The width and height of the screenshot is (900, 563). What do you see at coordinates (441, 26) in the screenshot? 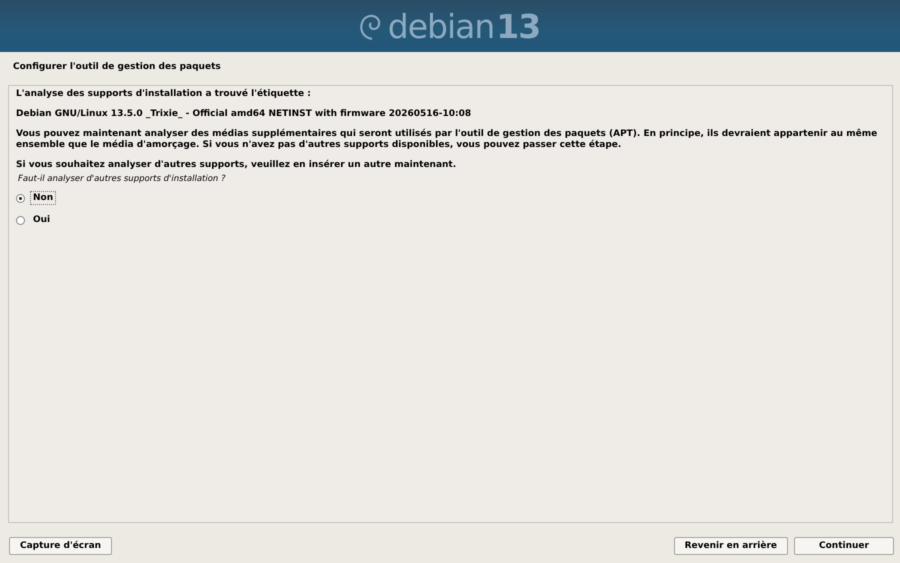
I see `logo-text: debian` at bounding box center [441, 26].